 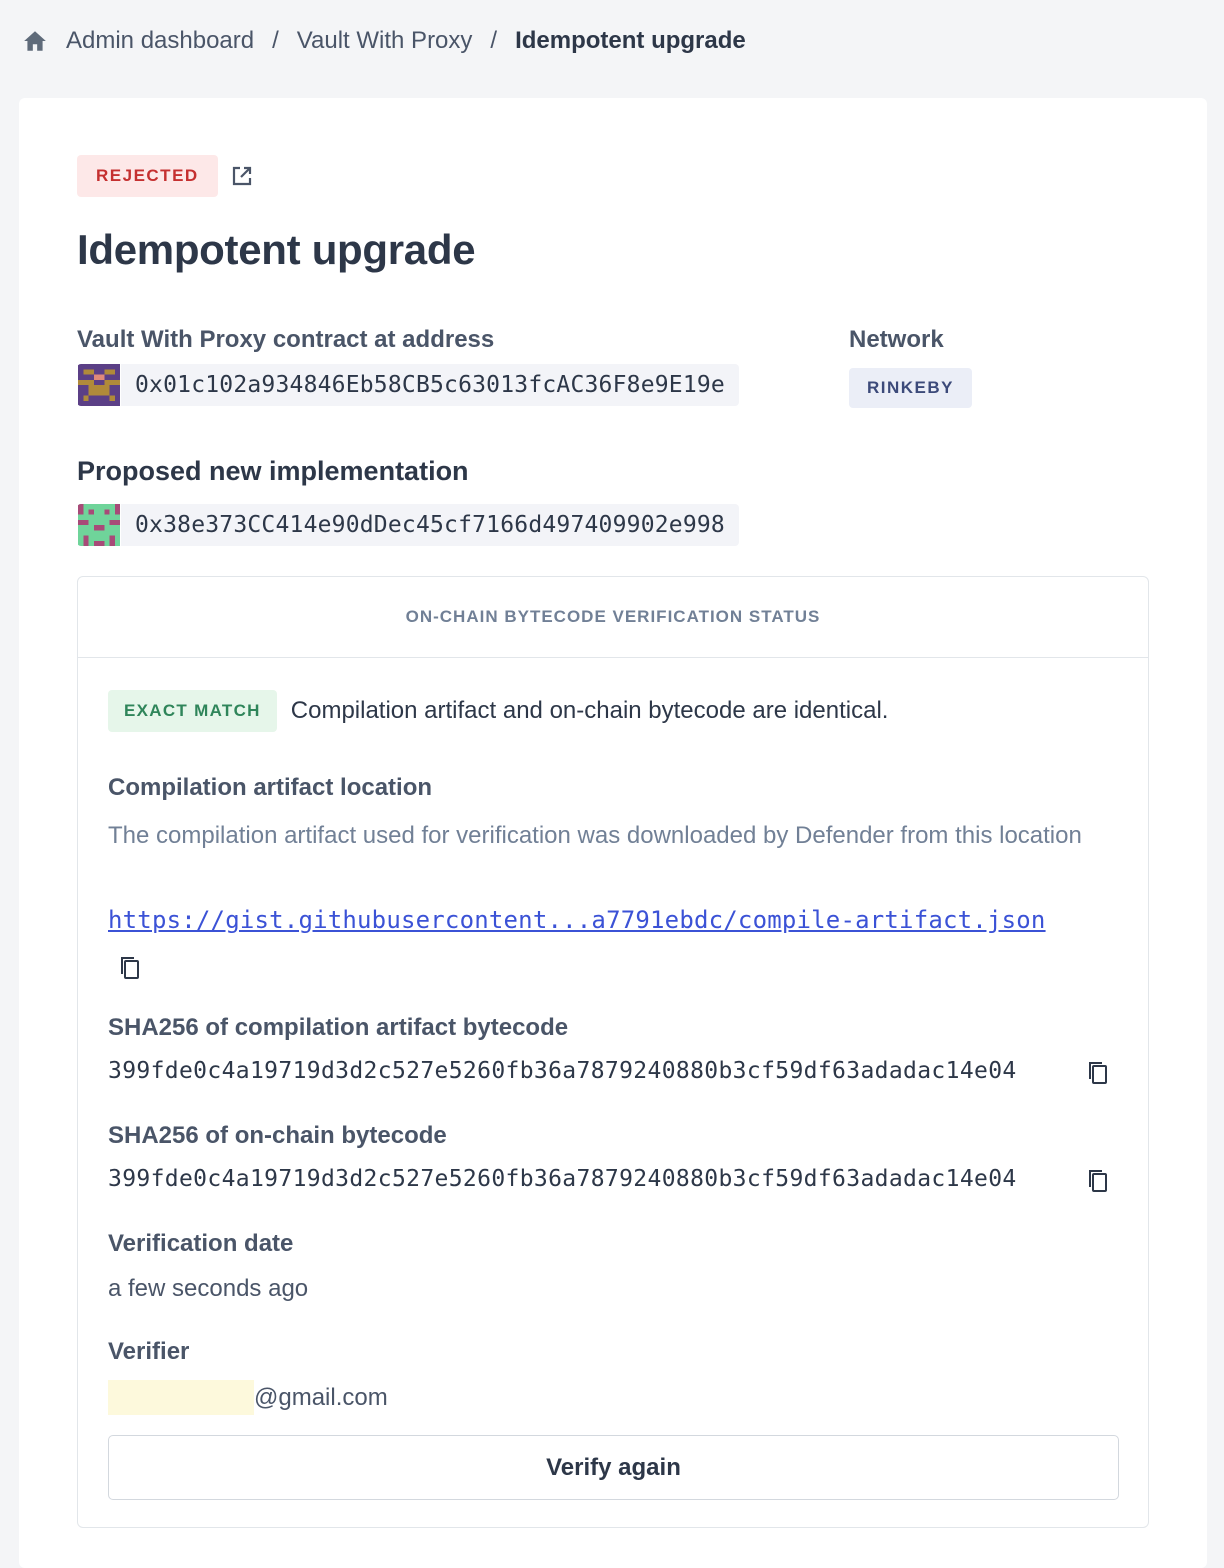 What do you see at coordinates (149, 1351) in the screenshot?
I see `verifier-label: Verifier` at bounding box center [149, 1351].